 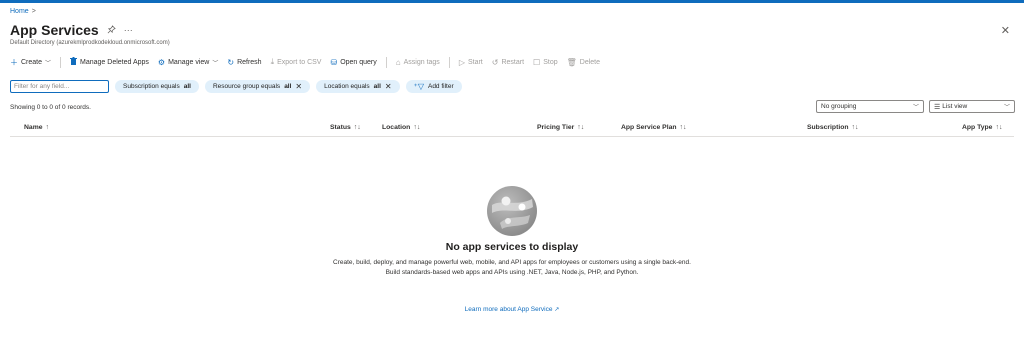 I want to click on sort-icon: ↑, so click(x=47, y=127).